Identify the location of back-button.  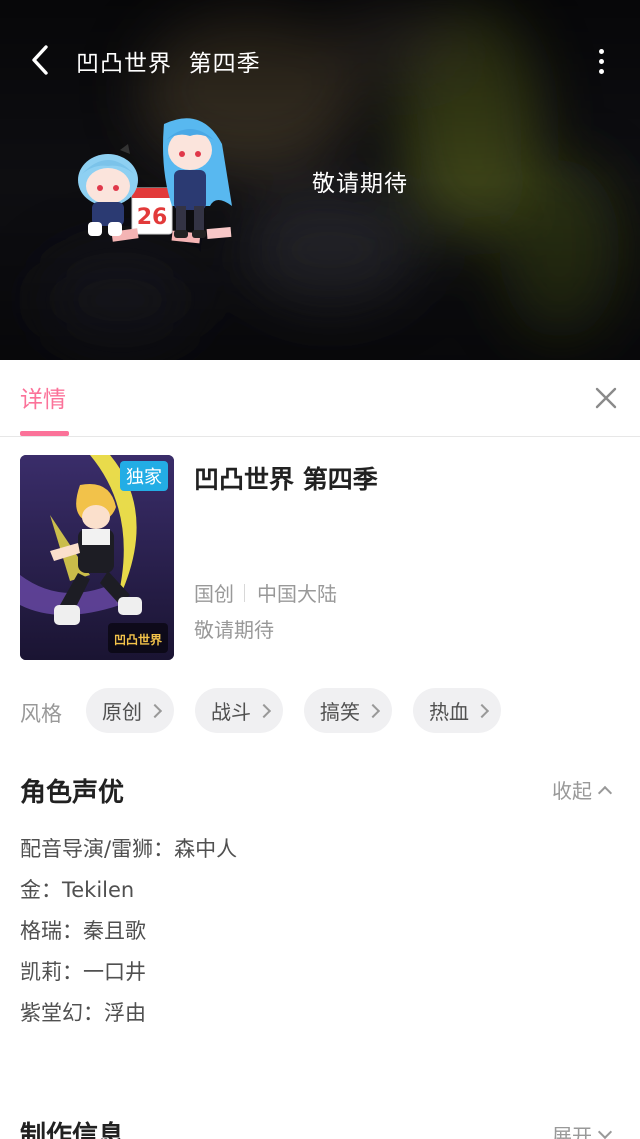
(40, 60).